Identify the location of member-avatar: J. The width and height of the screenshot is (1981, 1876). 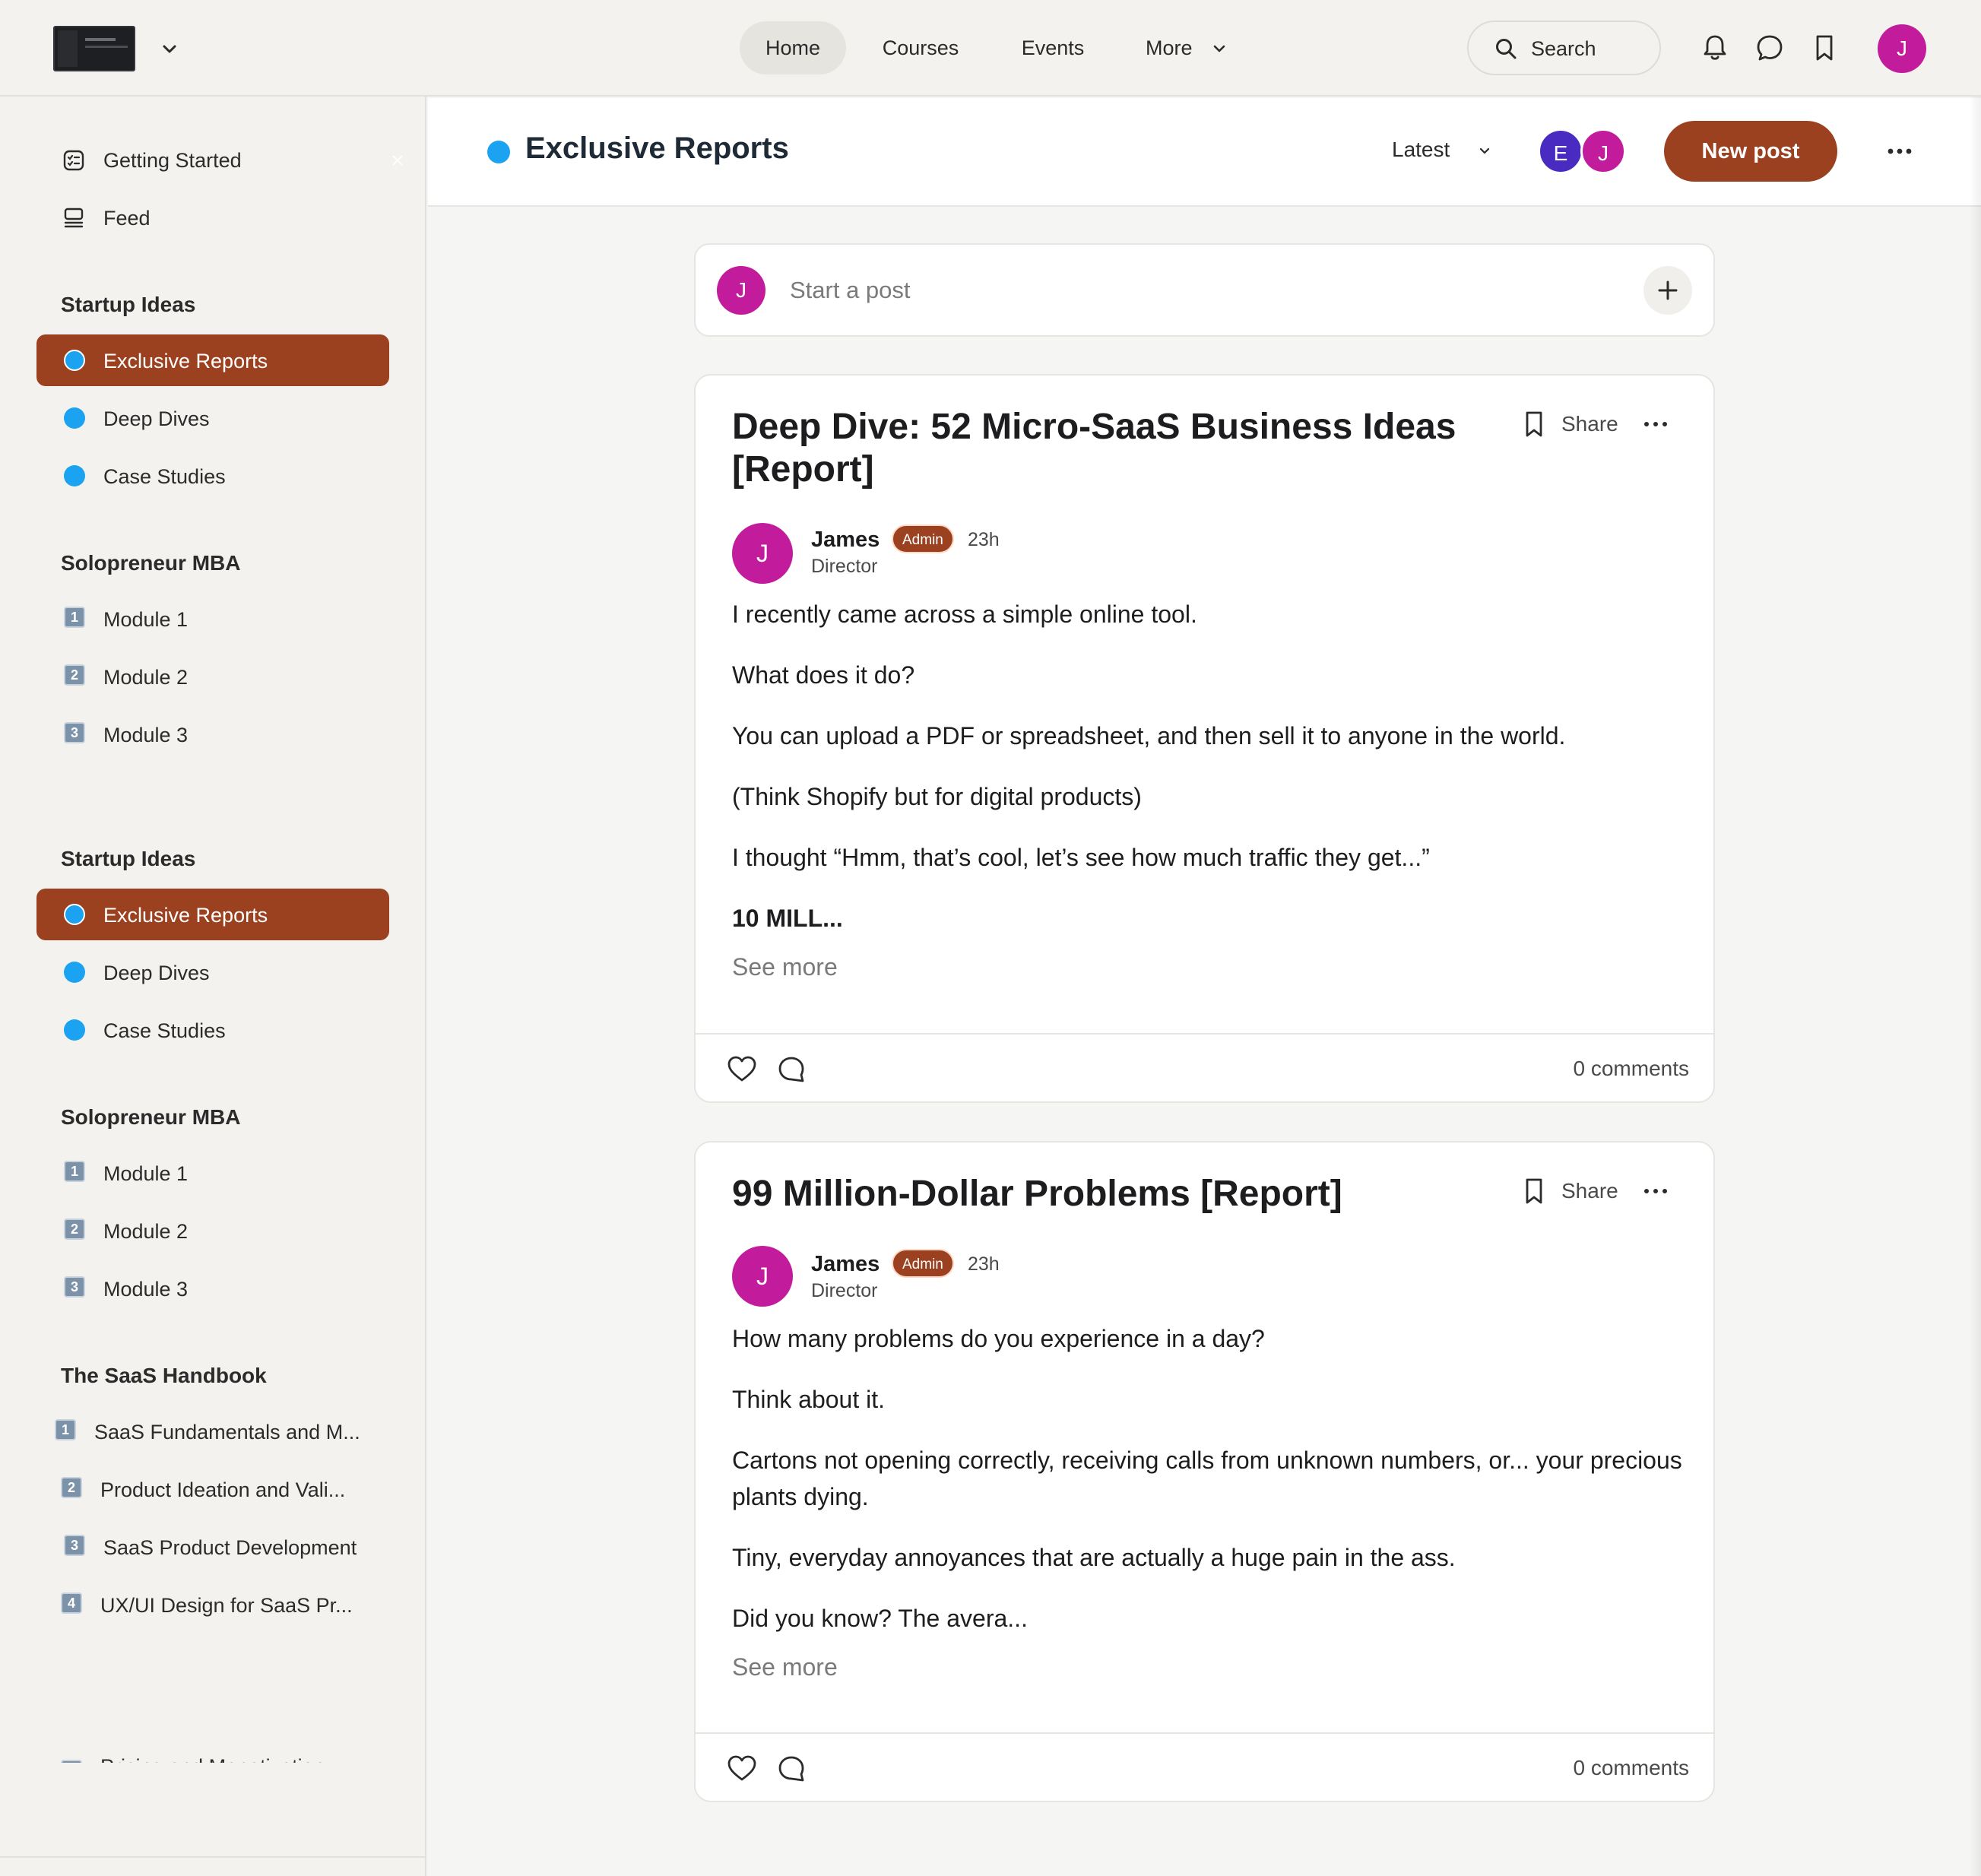
(1603, 151).